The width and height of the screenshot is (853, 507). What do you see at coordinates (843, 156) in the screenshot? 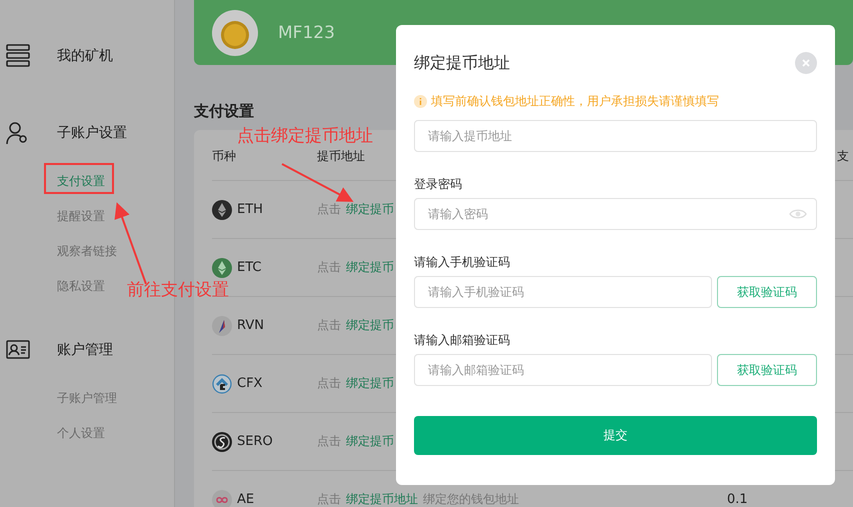
I see `column-header: 支` at bounding box center [843, 156].